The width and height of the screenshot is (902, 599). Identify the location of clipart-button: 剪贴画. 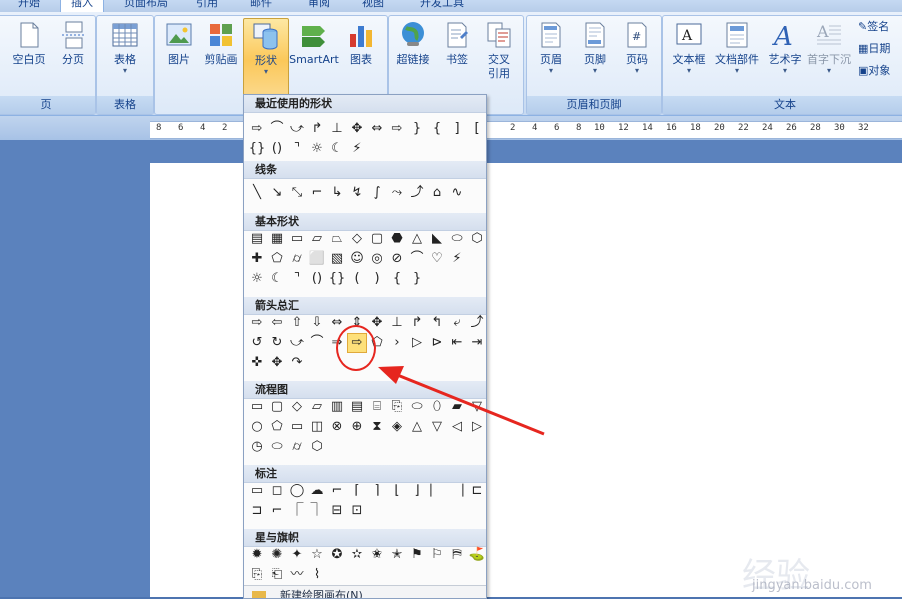
(221, 42).